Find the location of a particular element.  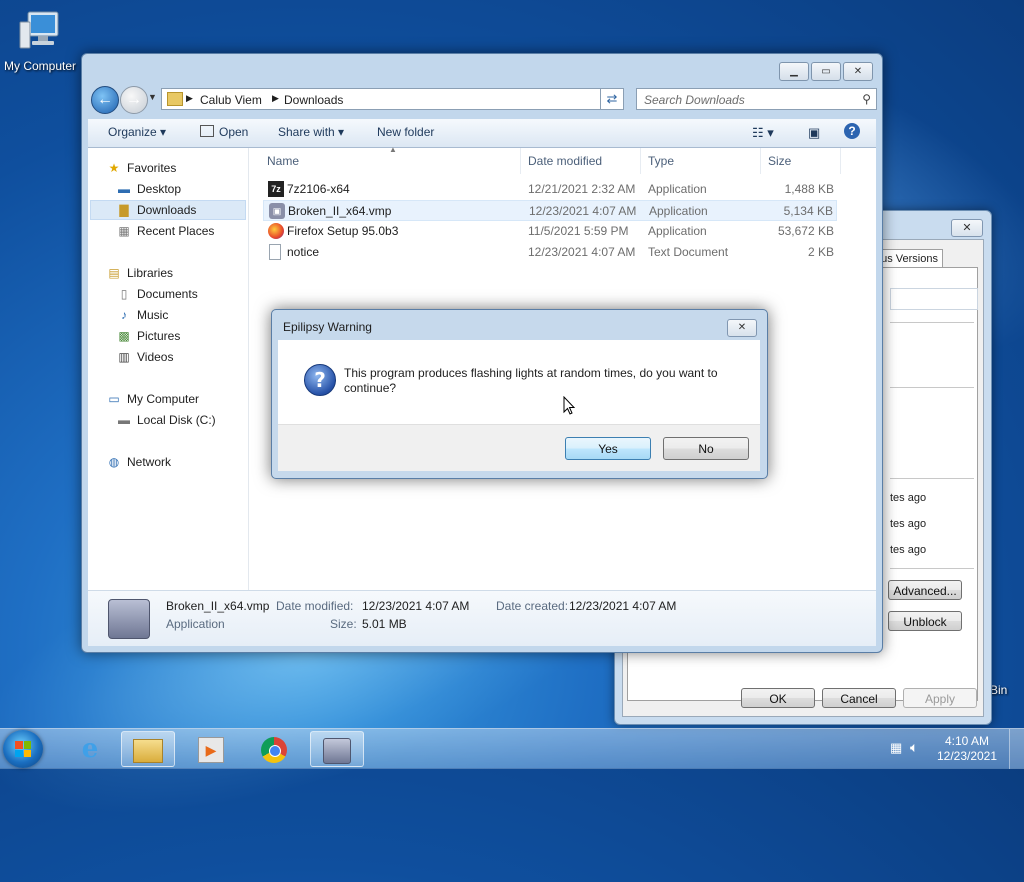

help-icon: ? is located at coordinates (852, 131).